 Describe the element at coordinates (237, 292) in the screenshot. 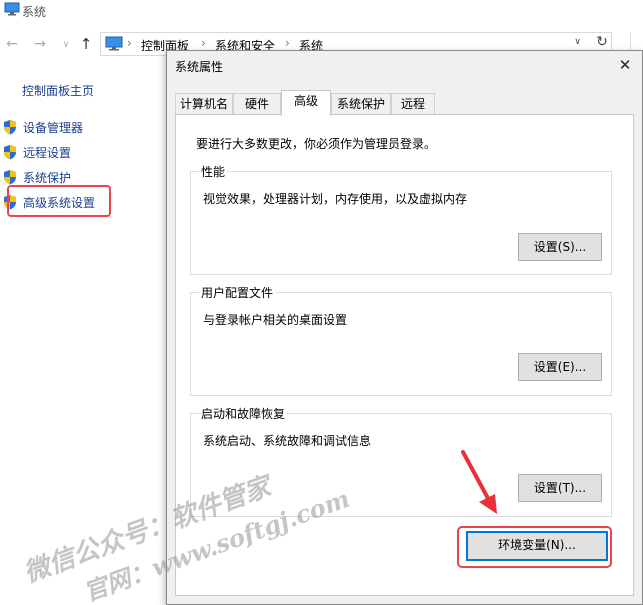

I see `user-profiles-legend: 用户配置文件` at that location.